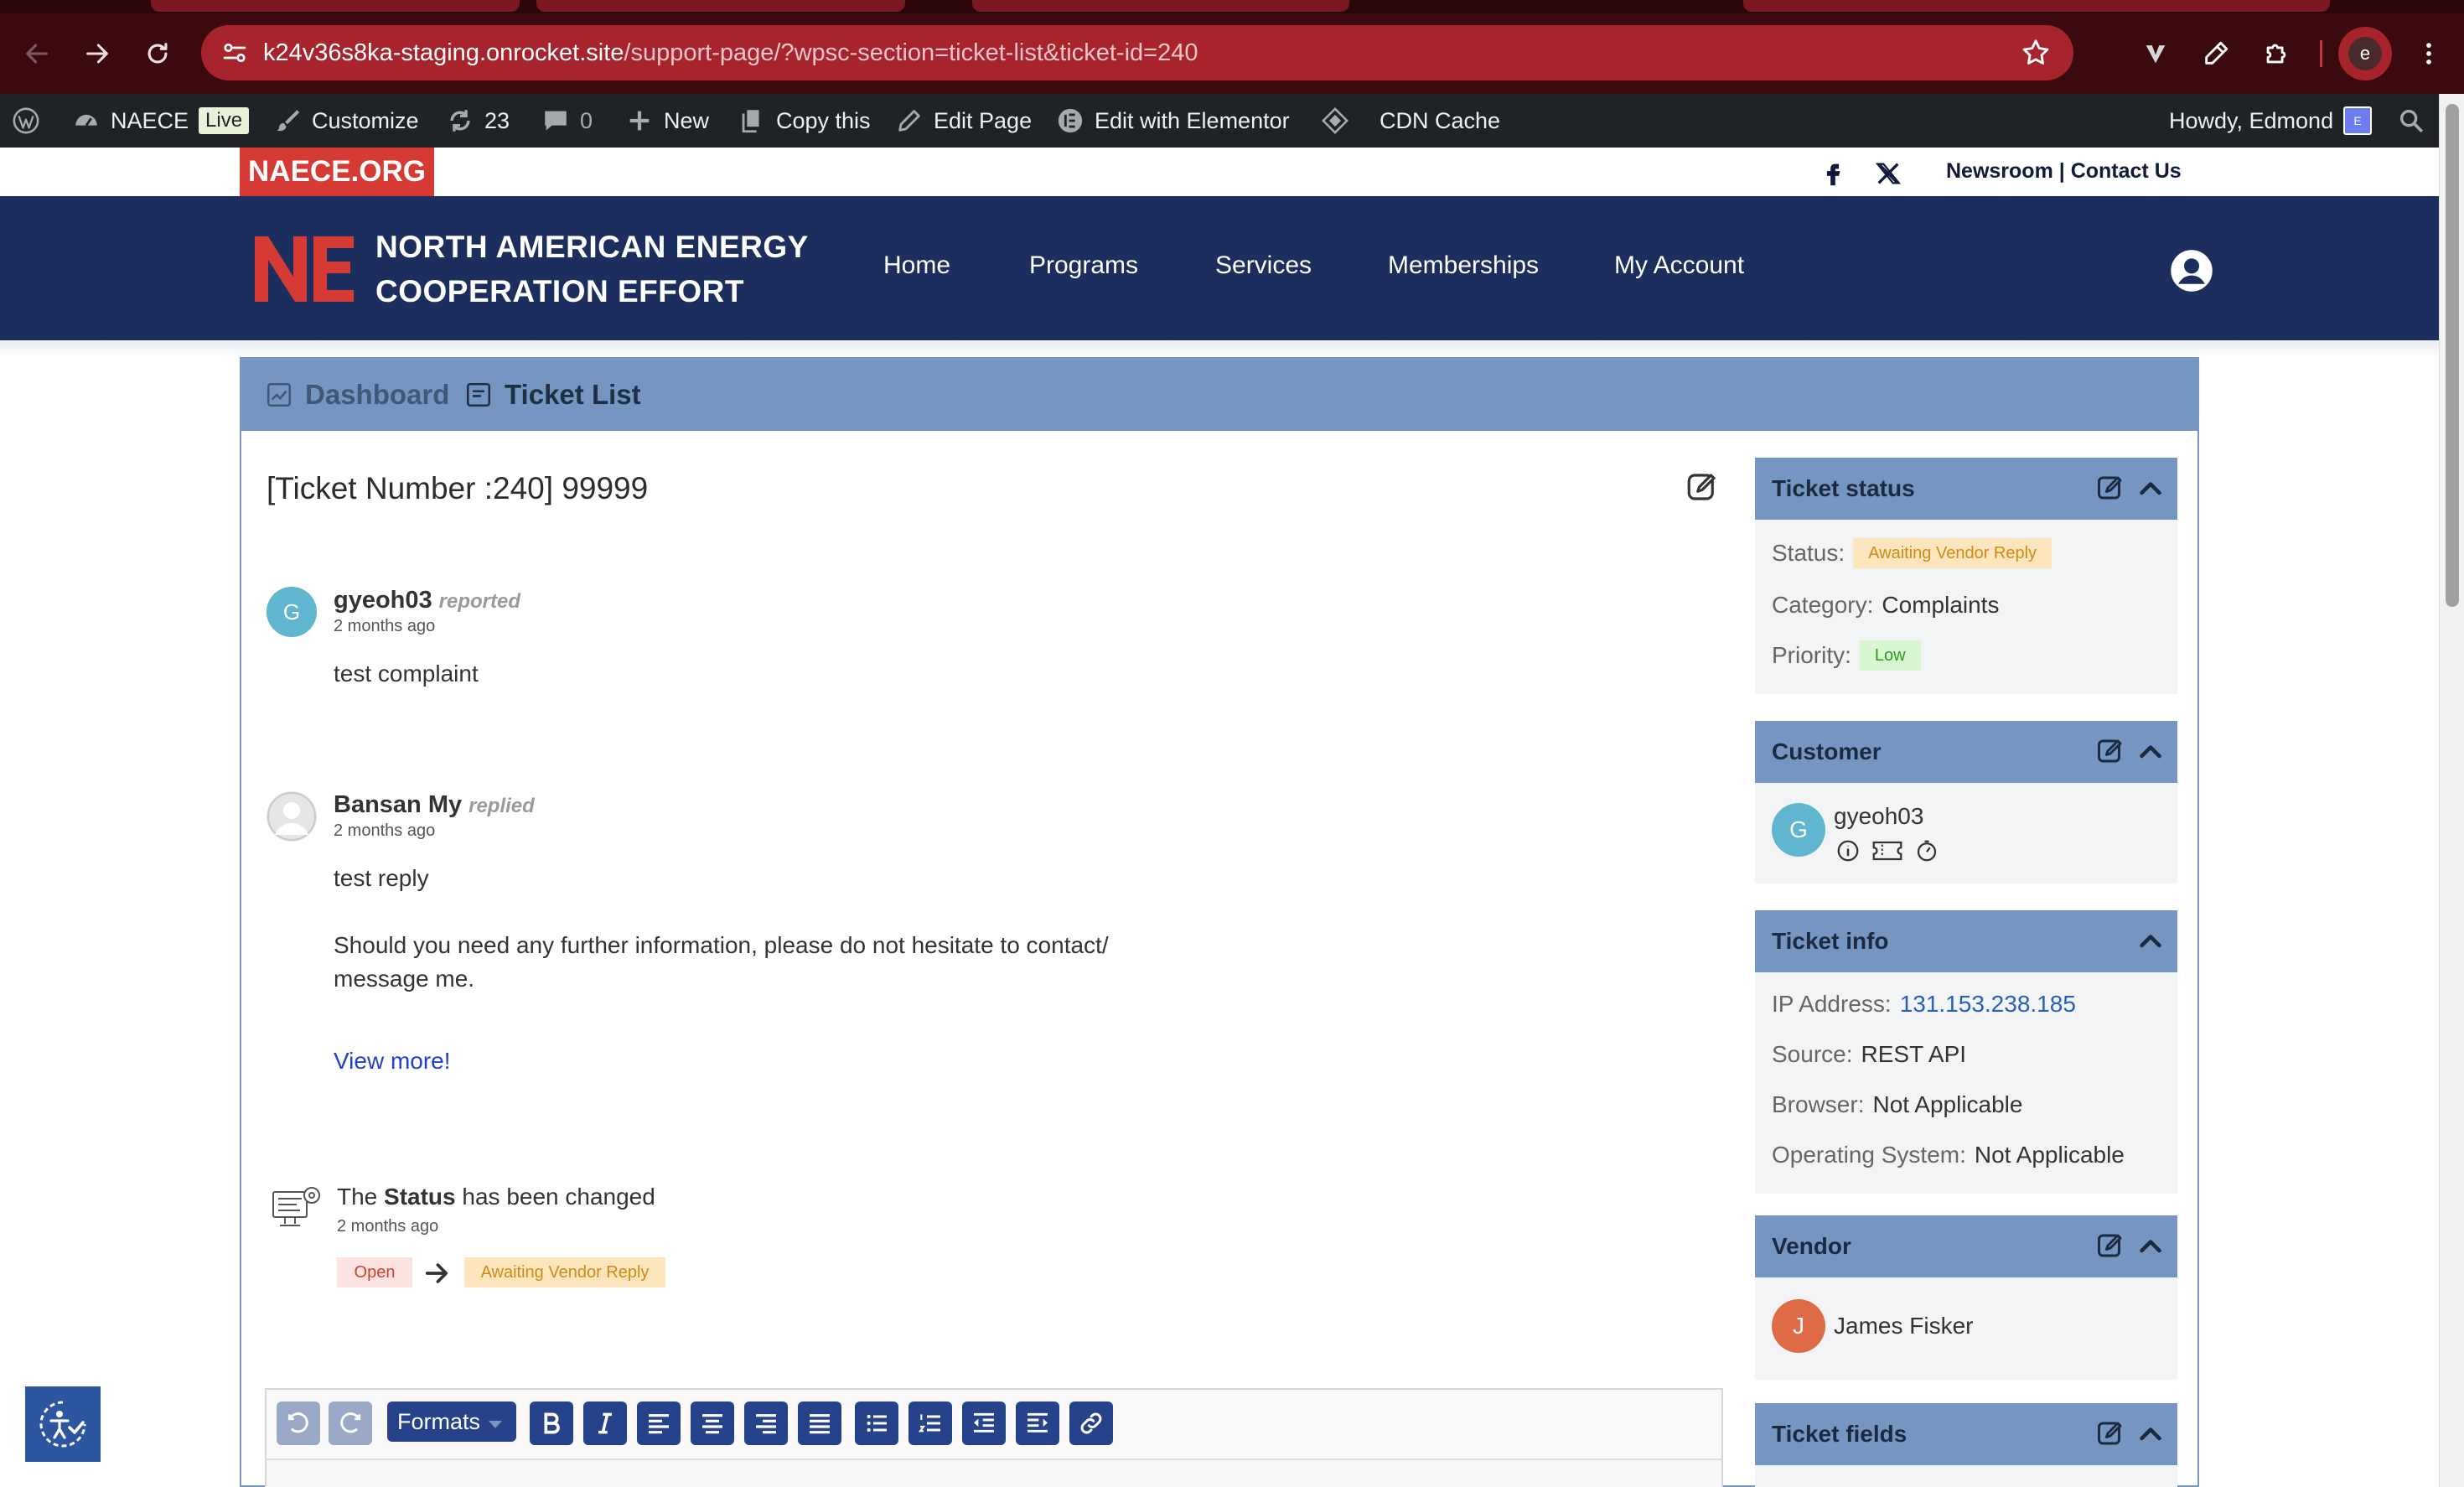 The height and width of the screenshot is (1487, 2464). Describe the element at coordinates (392, 1062) in the screenshot. I see `view-more-link: View more!` at that location.